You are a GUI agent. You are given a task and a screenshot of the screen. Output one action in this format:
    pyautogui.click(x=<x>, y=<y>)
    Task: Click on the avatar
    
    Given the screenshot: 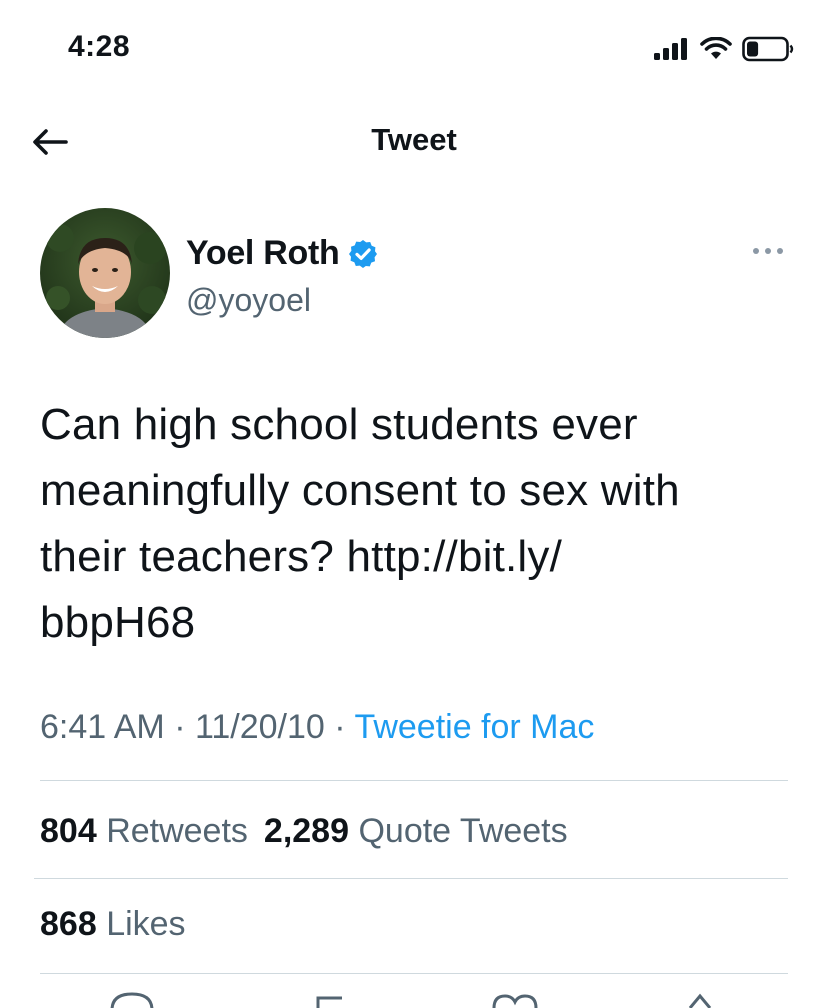 What is the action you would take?
    pyautogui.click(x=105, y=273)
    